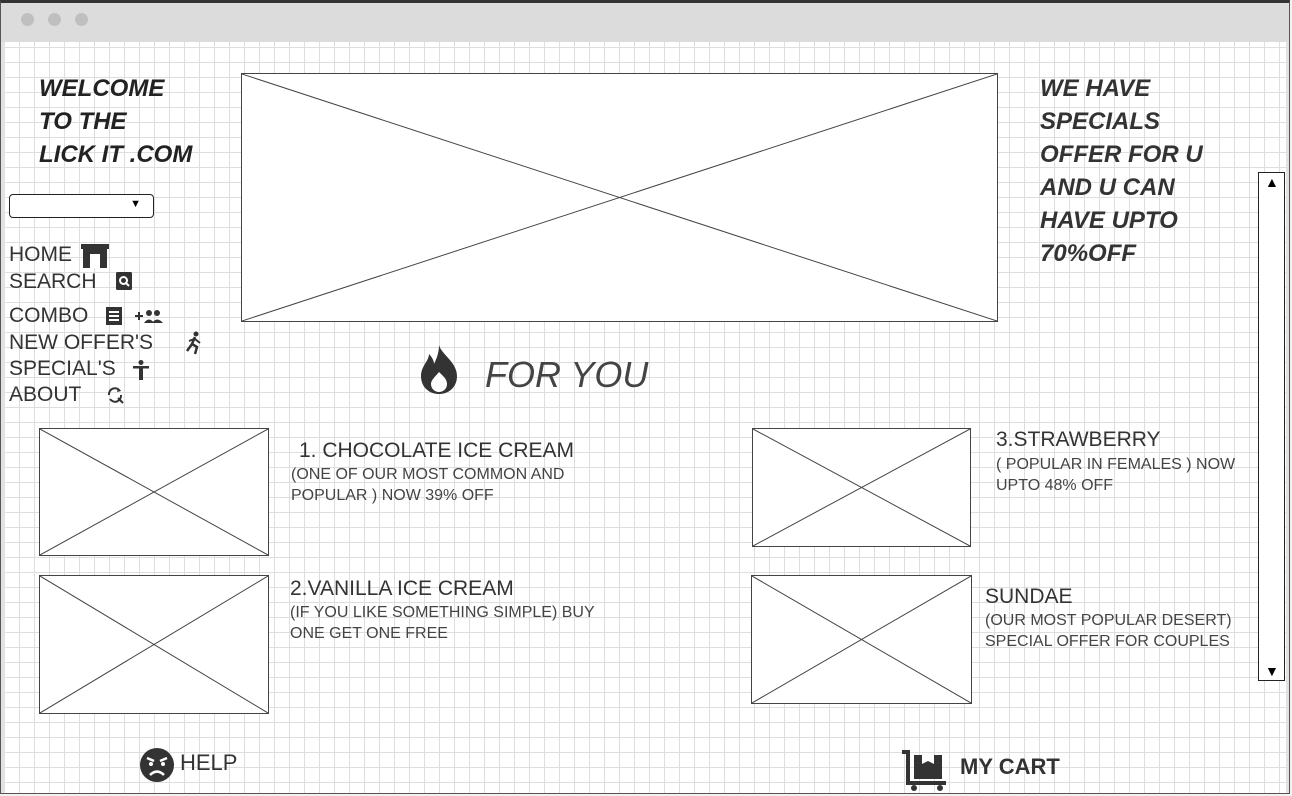 The width and height of the screenshot is (1292, 796). Describe the element at coordinates (436, 451) in the screenshot. I see `product-title: 1. CHOCOLATE ICE CREAM` at that location.